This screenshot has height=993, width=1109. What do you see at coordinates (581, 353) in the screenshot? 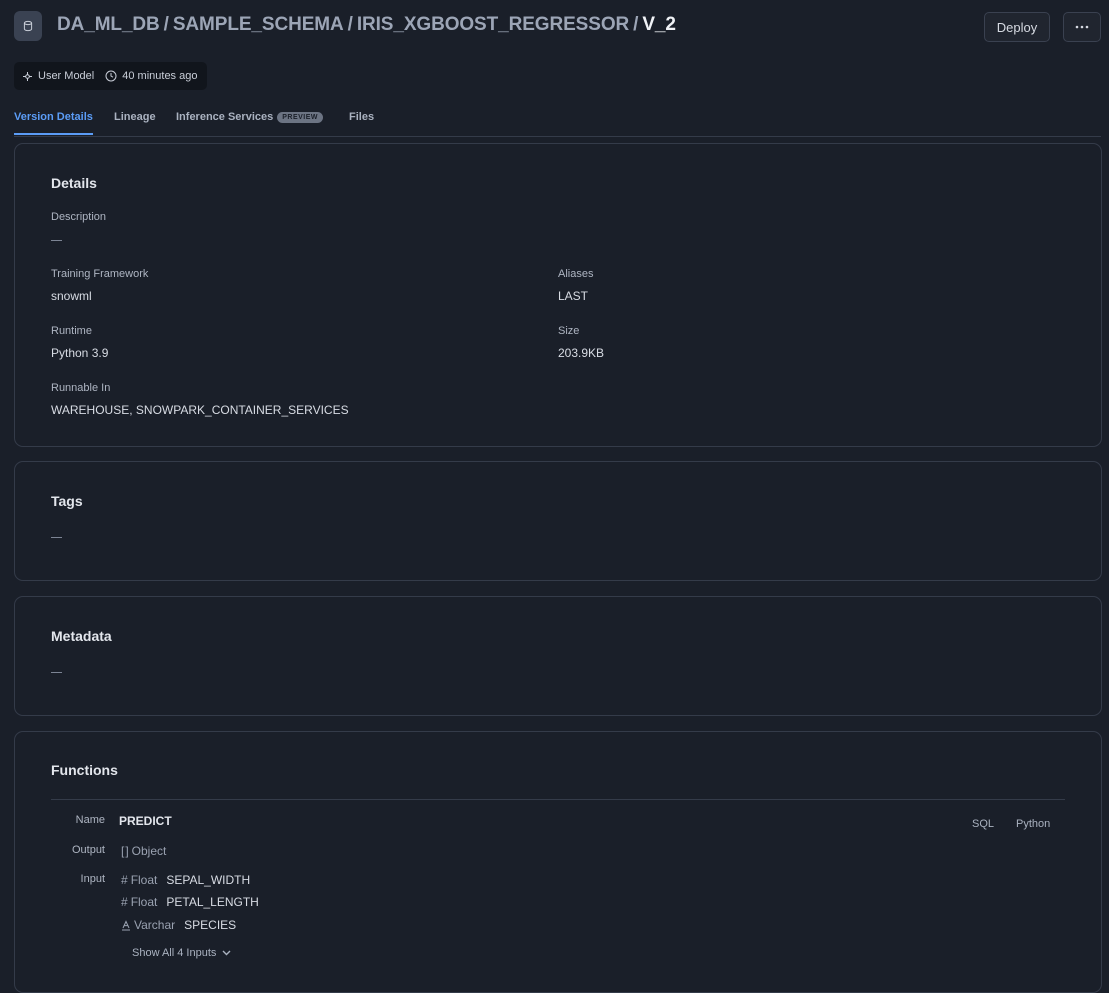
I see `size-value: 203.9KB` at bounding box center [581, 353].